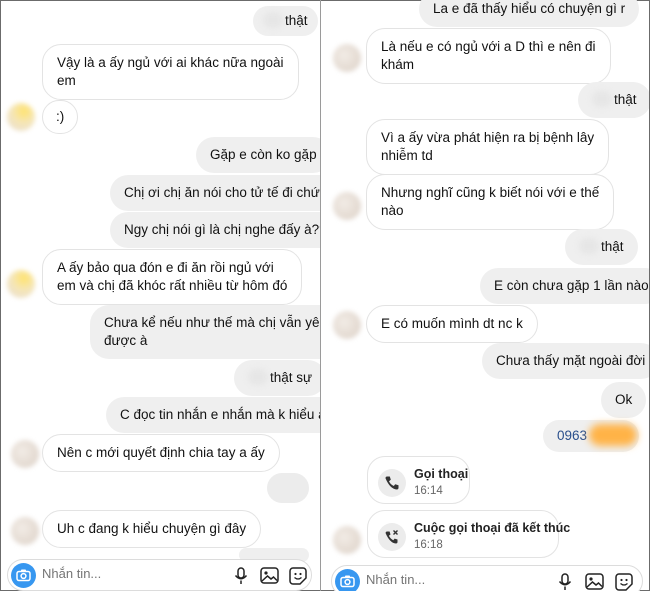  I want to click on phone-number-link: 0963, so click(572, 435).